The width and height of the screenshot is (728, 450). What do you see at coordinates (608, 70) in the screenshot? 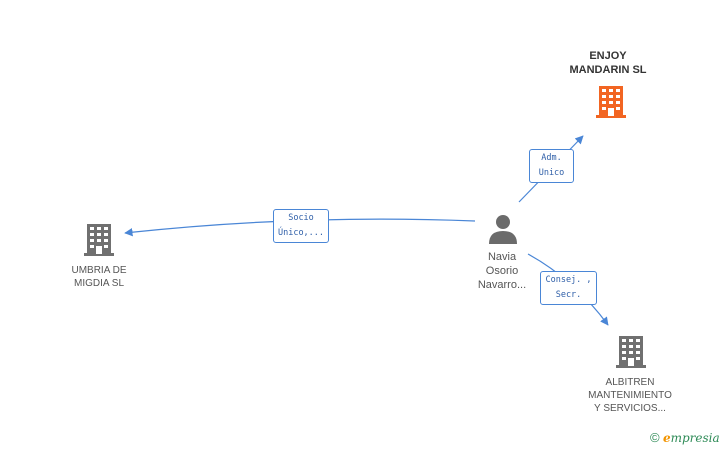
I see `company-name-line: MANDARIN SL` at bounding box center [608, 70].